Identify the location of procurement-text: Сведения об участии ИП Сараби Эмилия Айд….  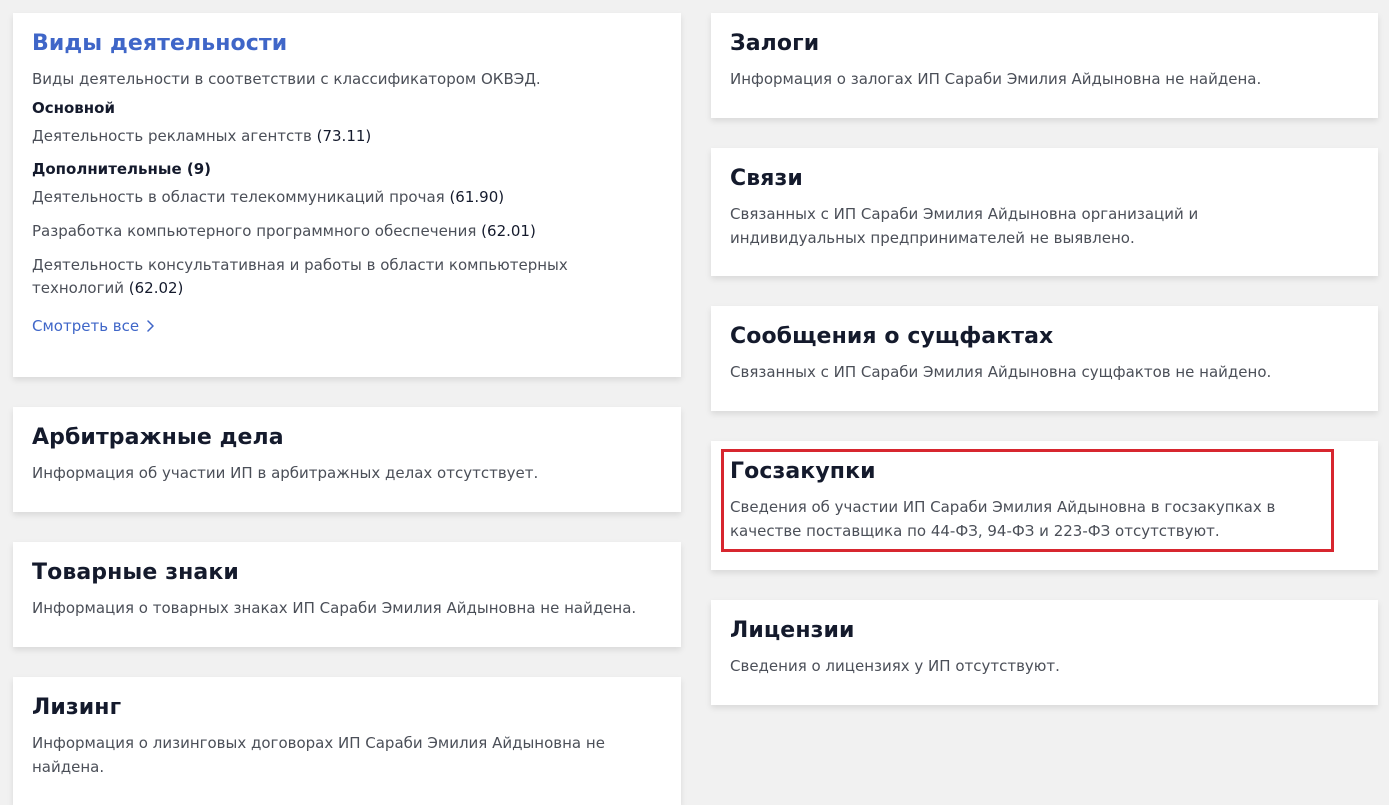
(1003, 519).